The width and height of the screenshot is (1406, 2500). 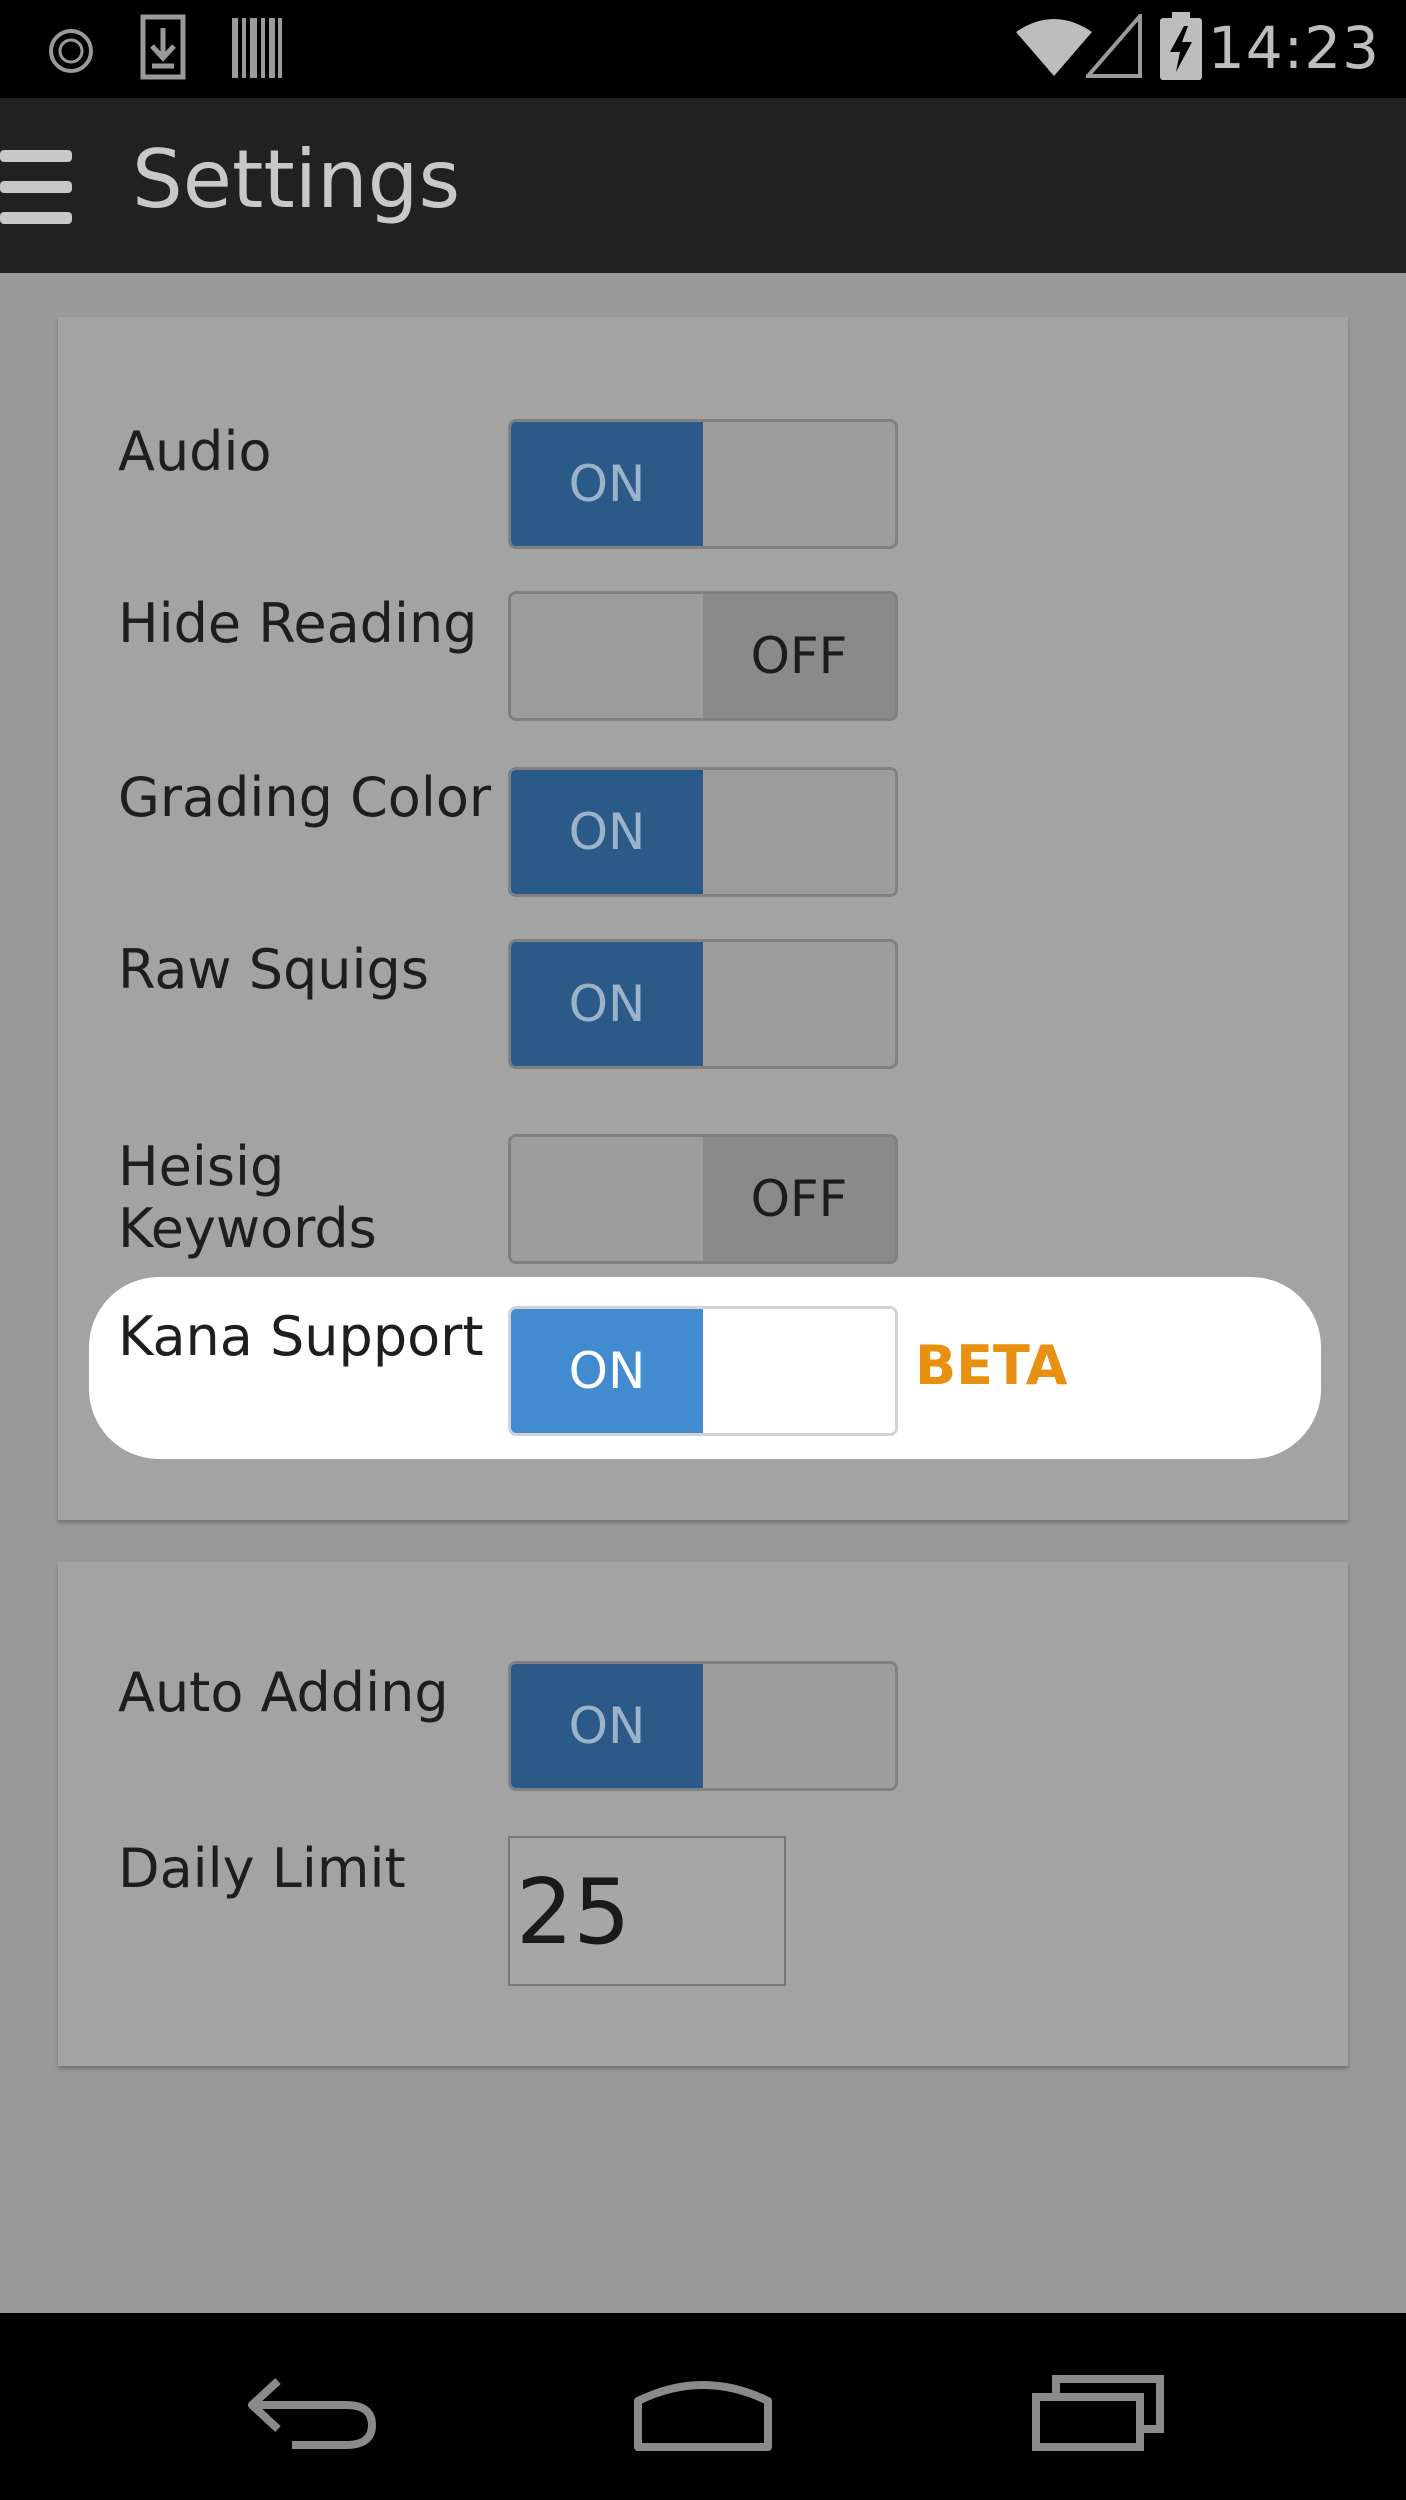 What do you see at coordinates (1293, 48) in the screenshot?
I see `status-clock: 14:23` at bounding box center [1293, 48].